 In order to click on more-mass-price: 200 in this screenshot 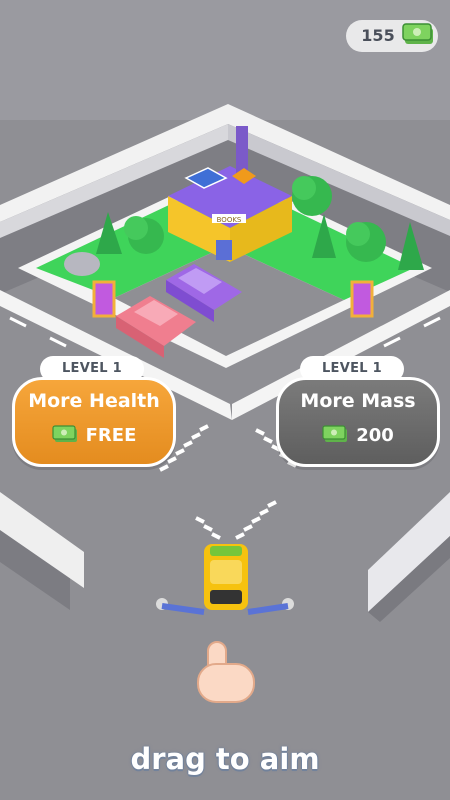, I will do `click(358, 435)`.